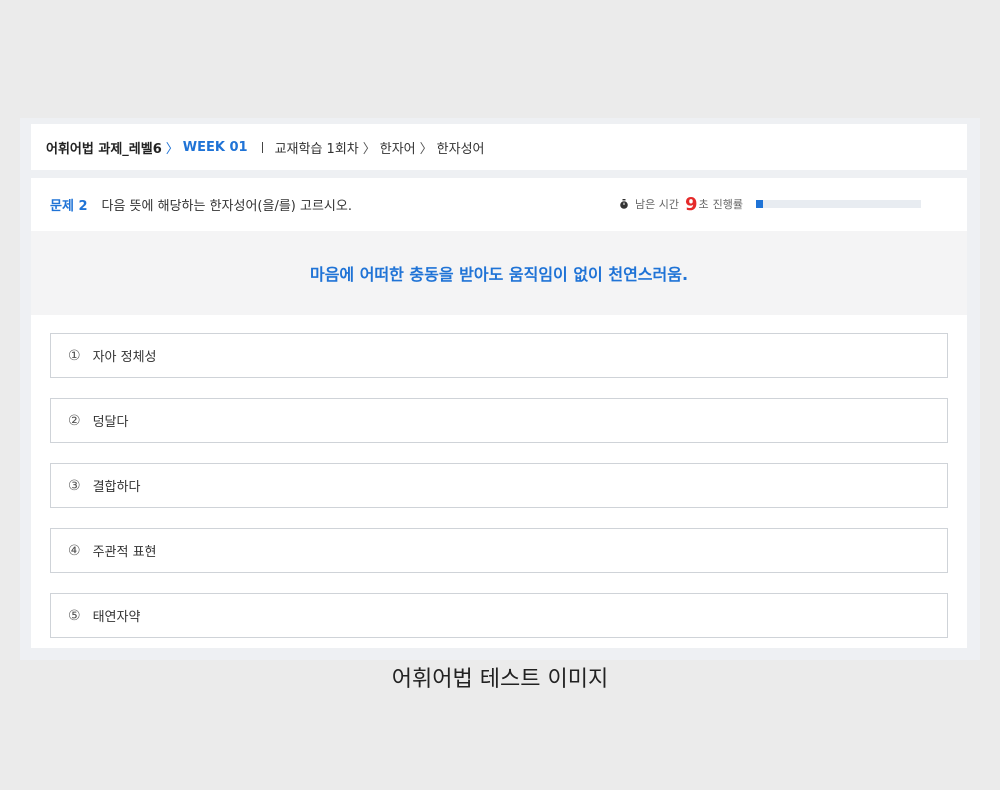 The height and width of the screenshot is (790, 1000). Describe the element at coordinates (499, 485) in the screenshot. I see `answer-choice-3: ③ 결합하다` at that location.